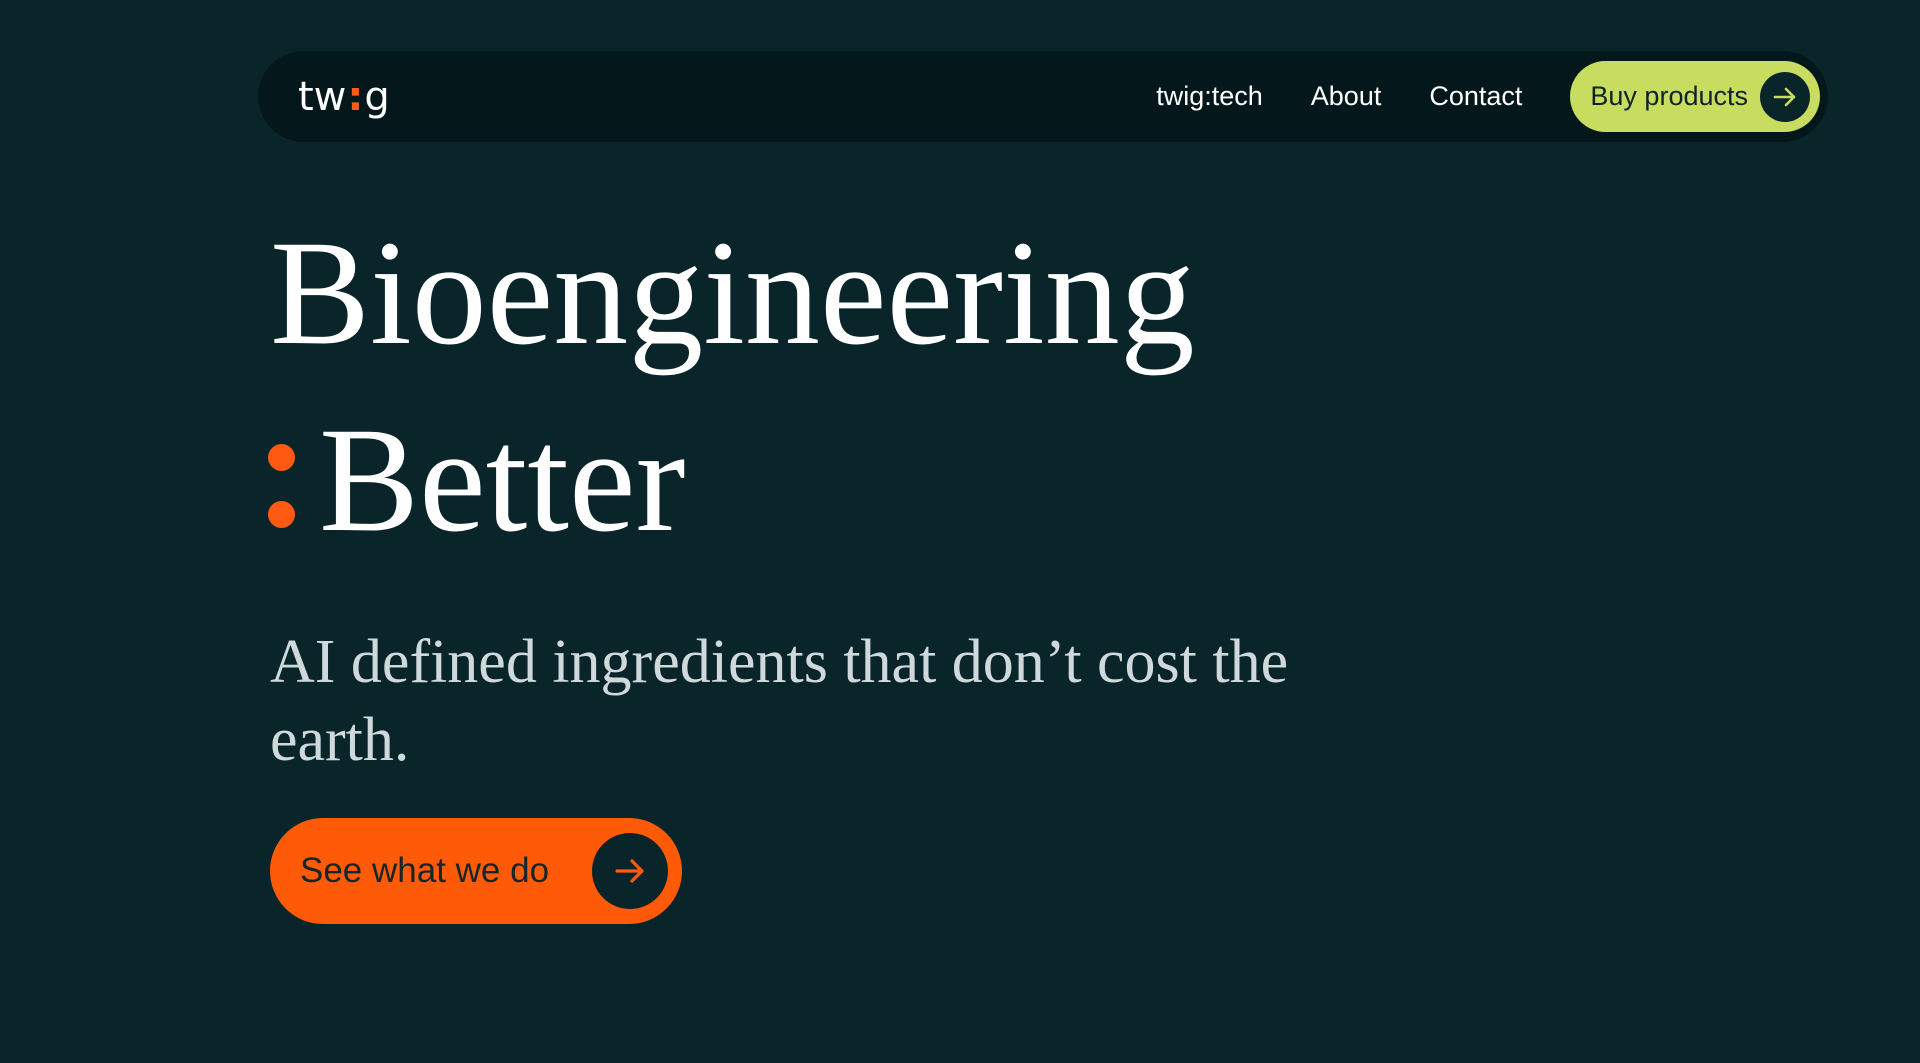 The height and width of the screenshot is (1063, 1920). Describe the element at coordinates (281, 514) in the screenshot. I see `colon-dot-bottom` at that location.